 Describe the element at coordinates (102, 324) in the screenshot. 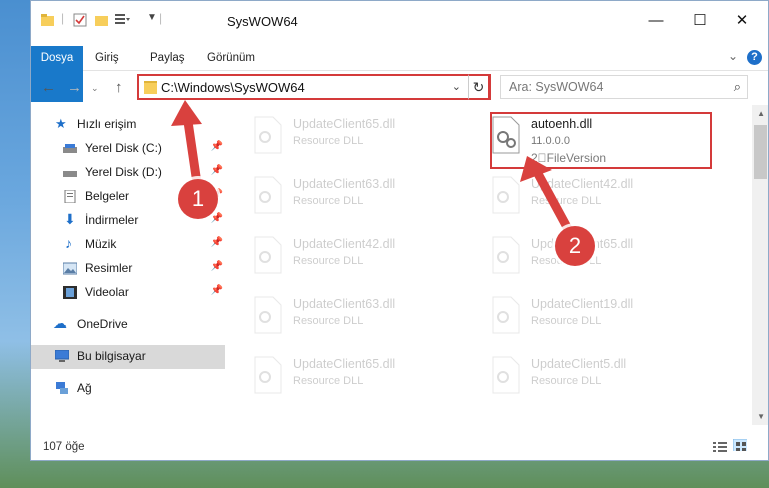

I see `sidebar-item-label: OneDrive` at that location.